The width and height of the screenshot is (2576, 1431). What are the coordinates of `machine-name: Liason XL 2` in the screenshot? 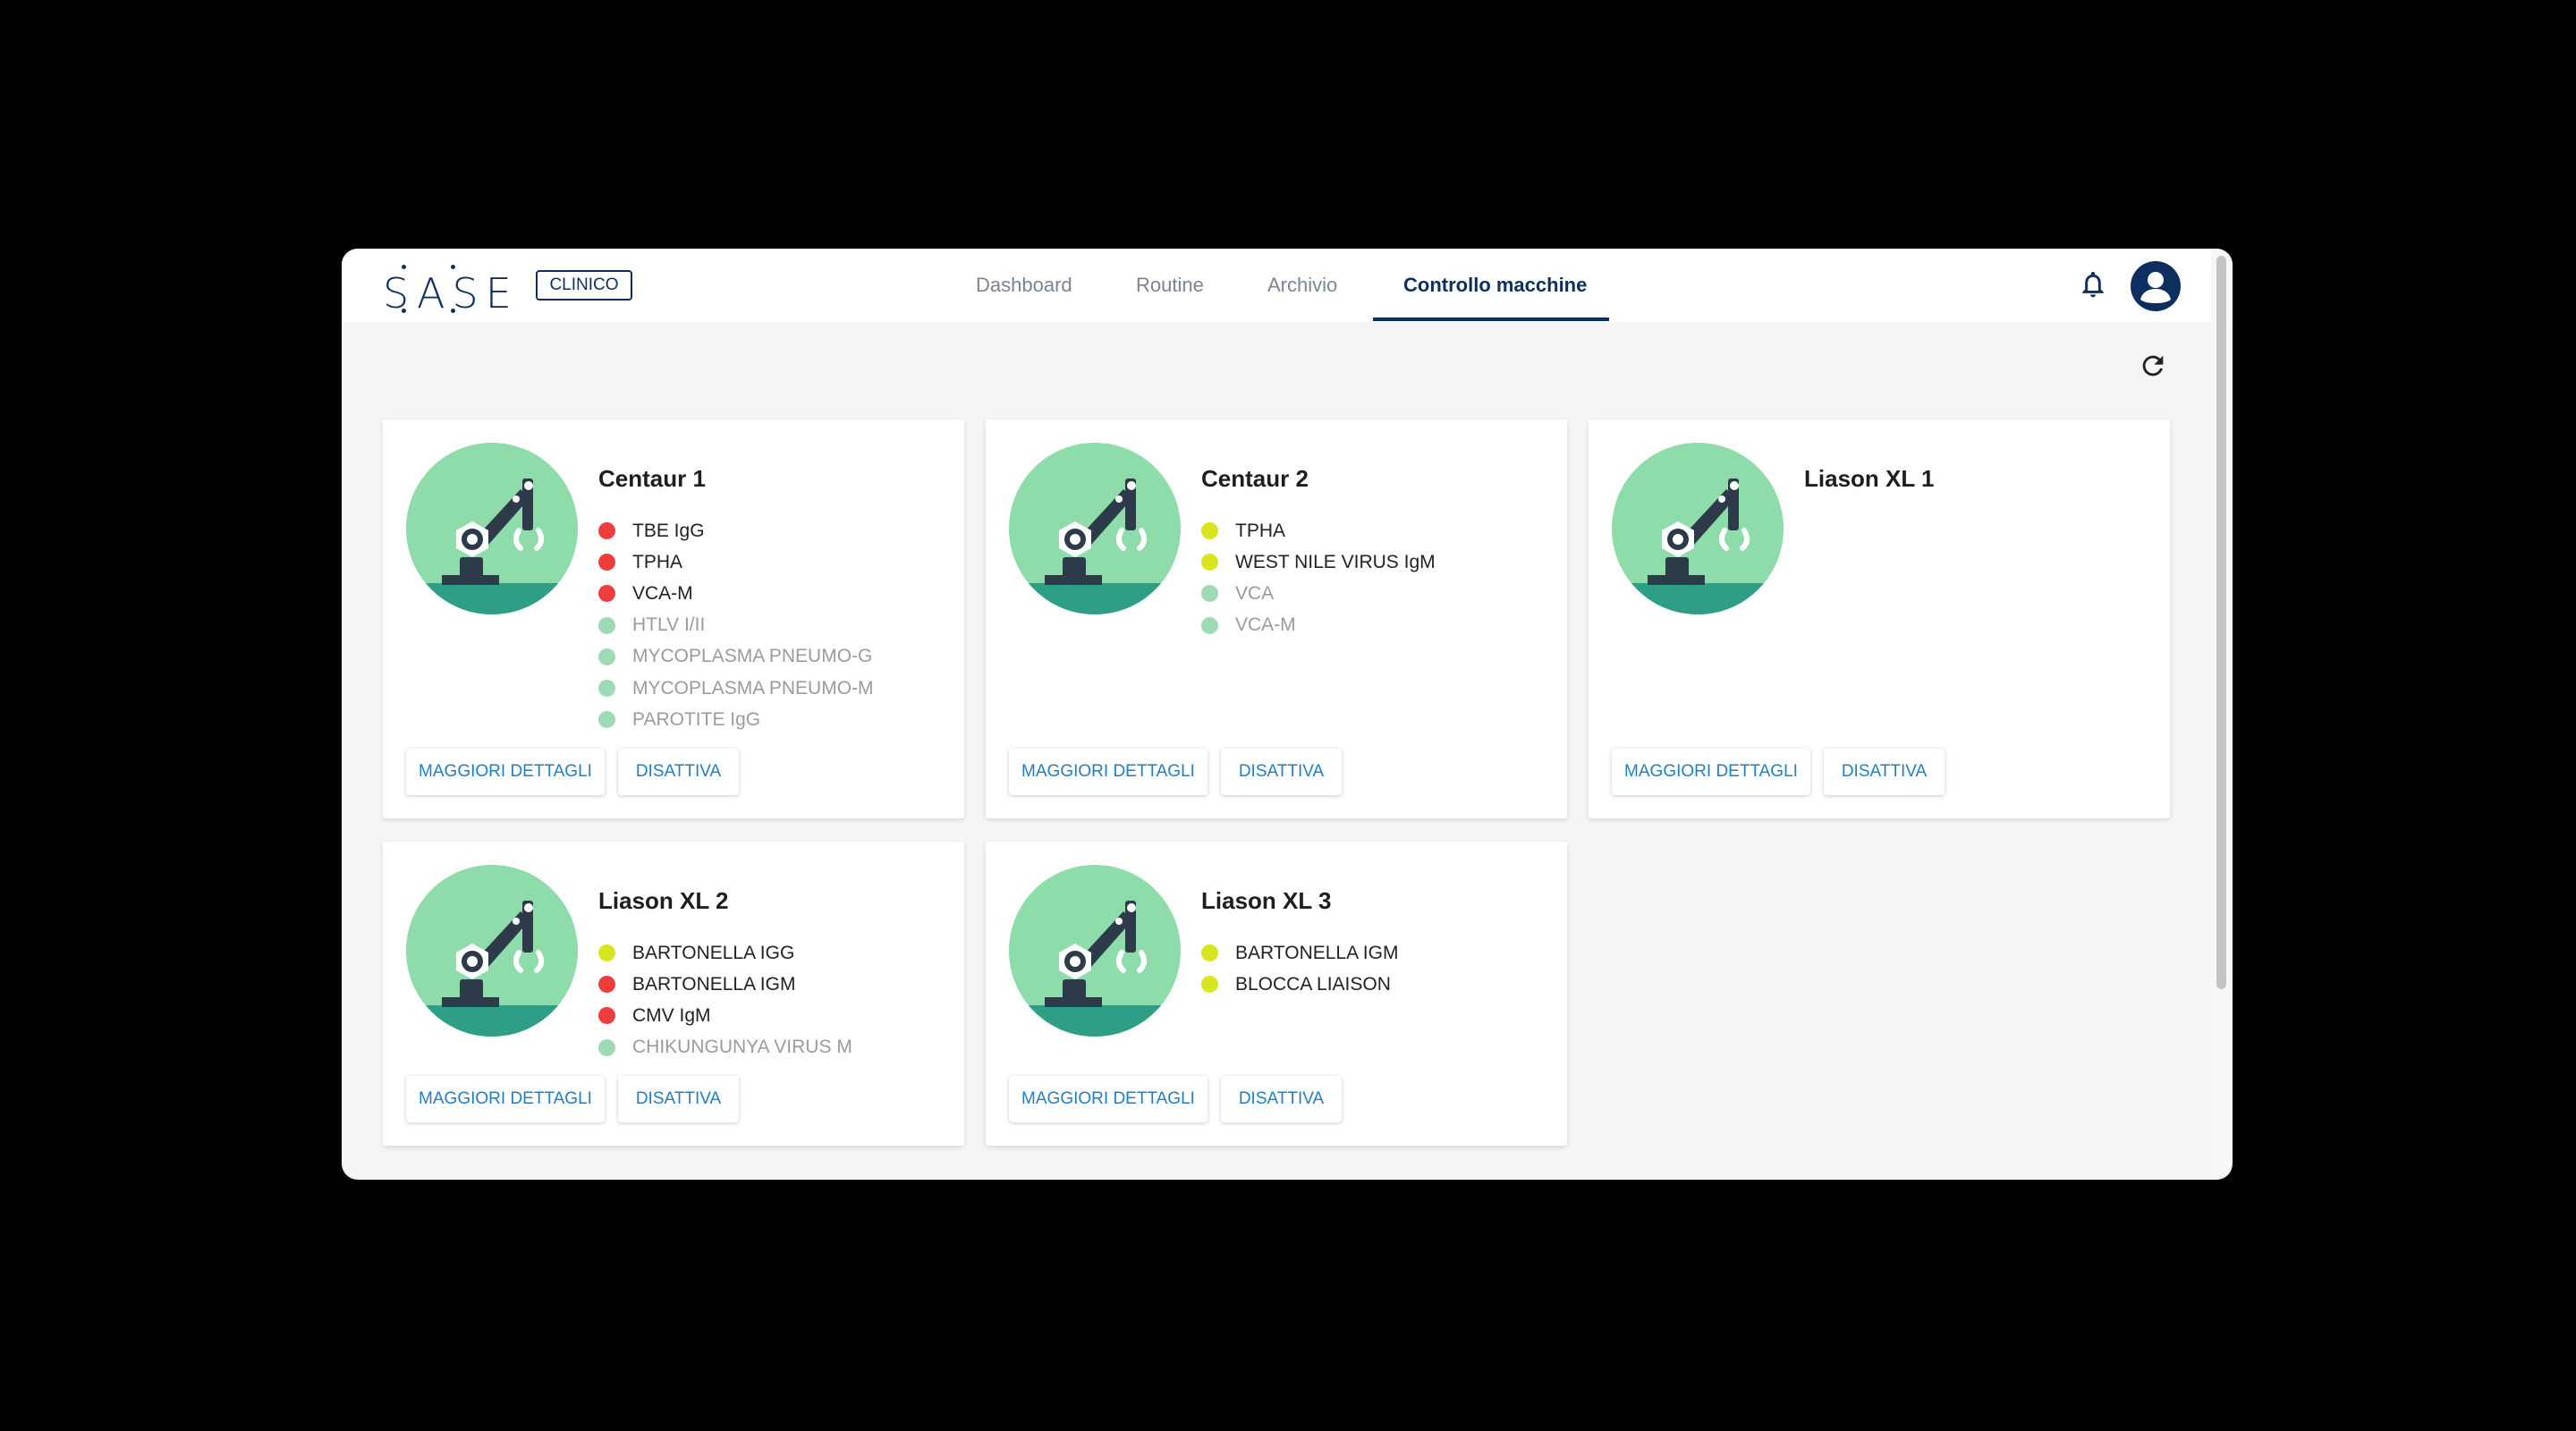 It's located at (663, 901).